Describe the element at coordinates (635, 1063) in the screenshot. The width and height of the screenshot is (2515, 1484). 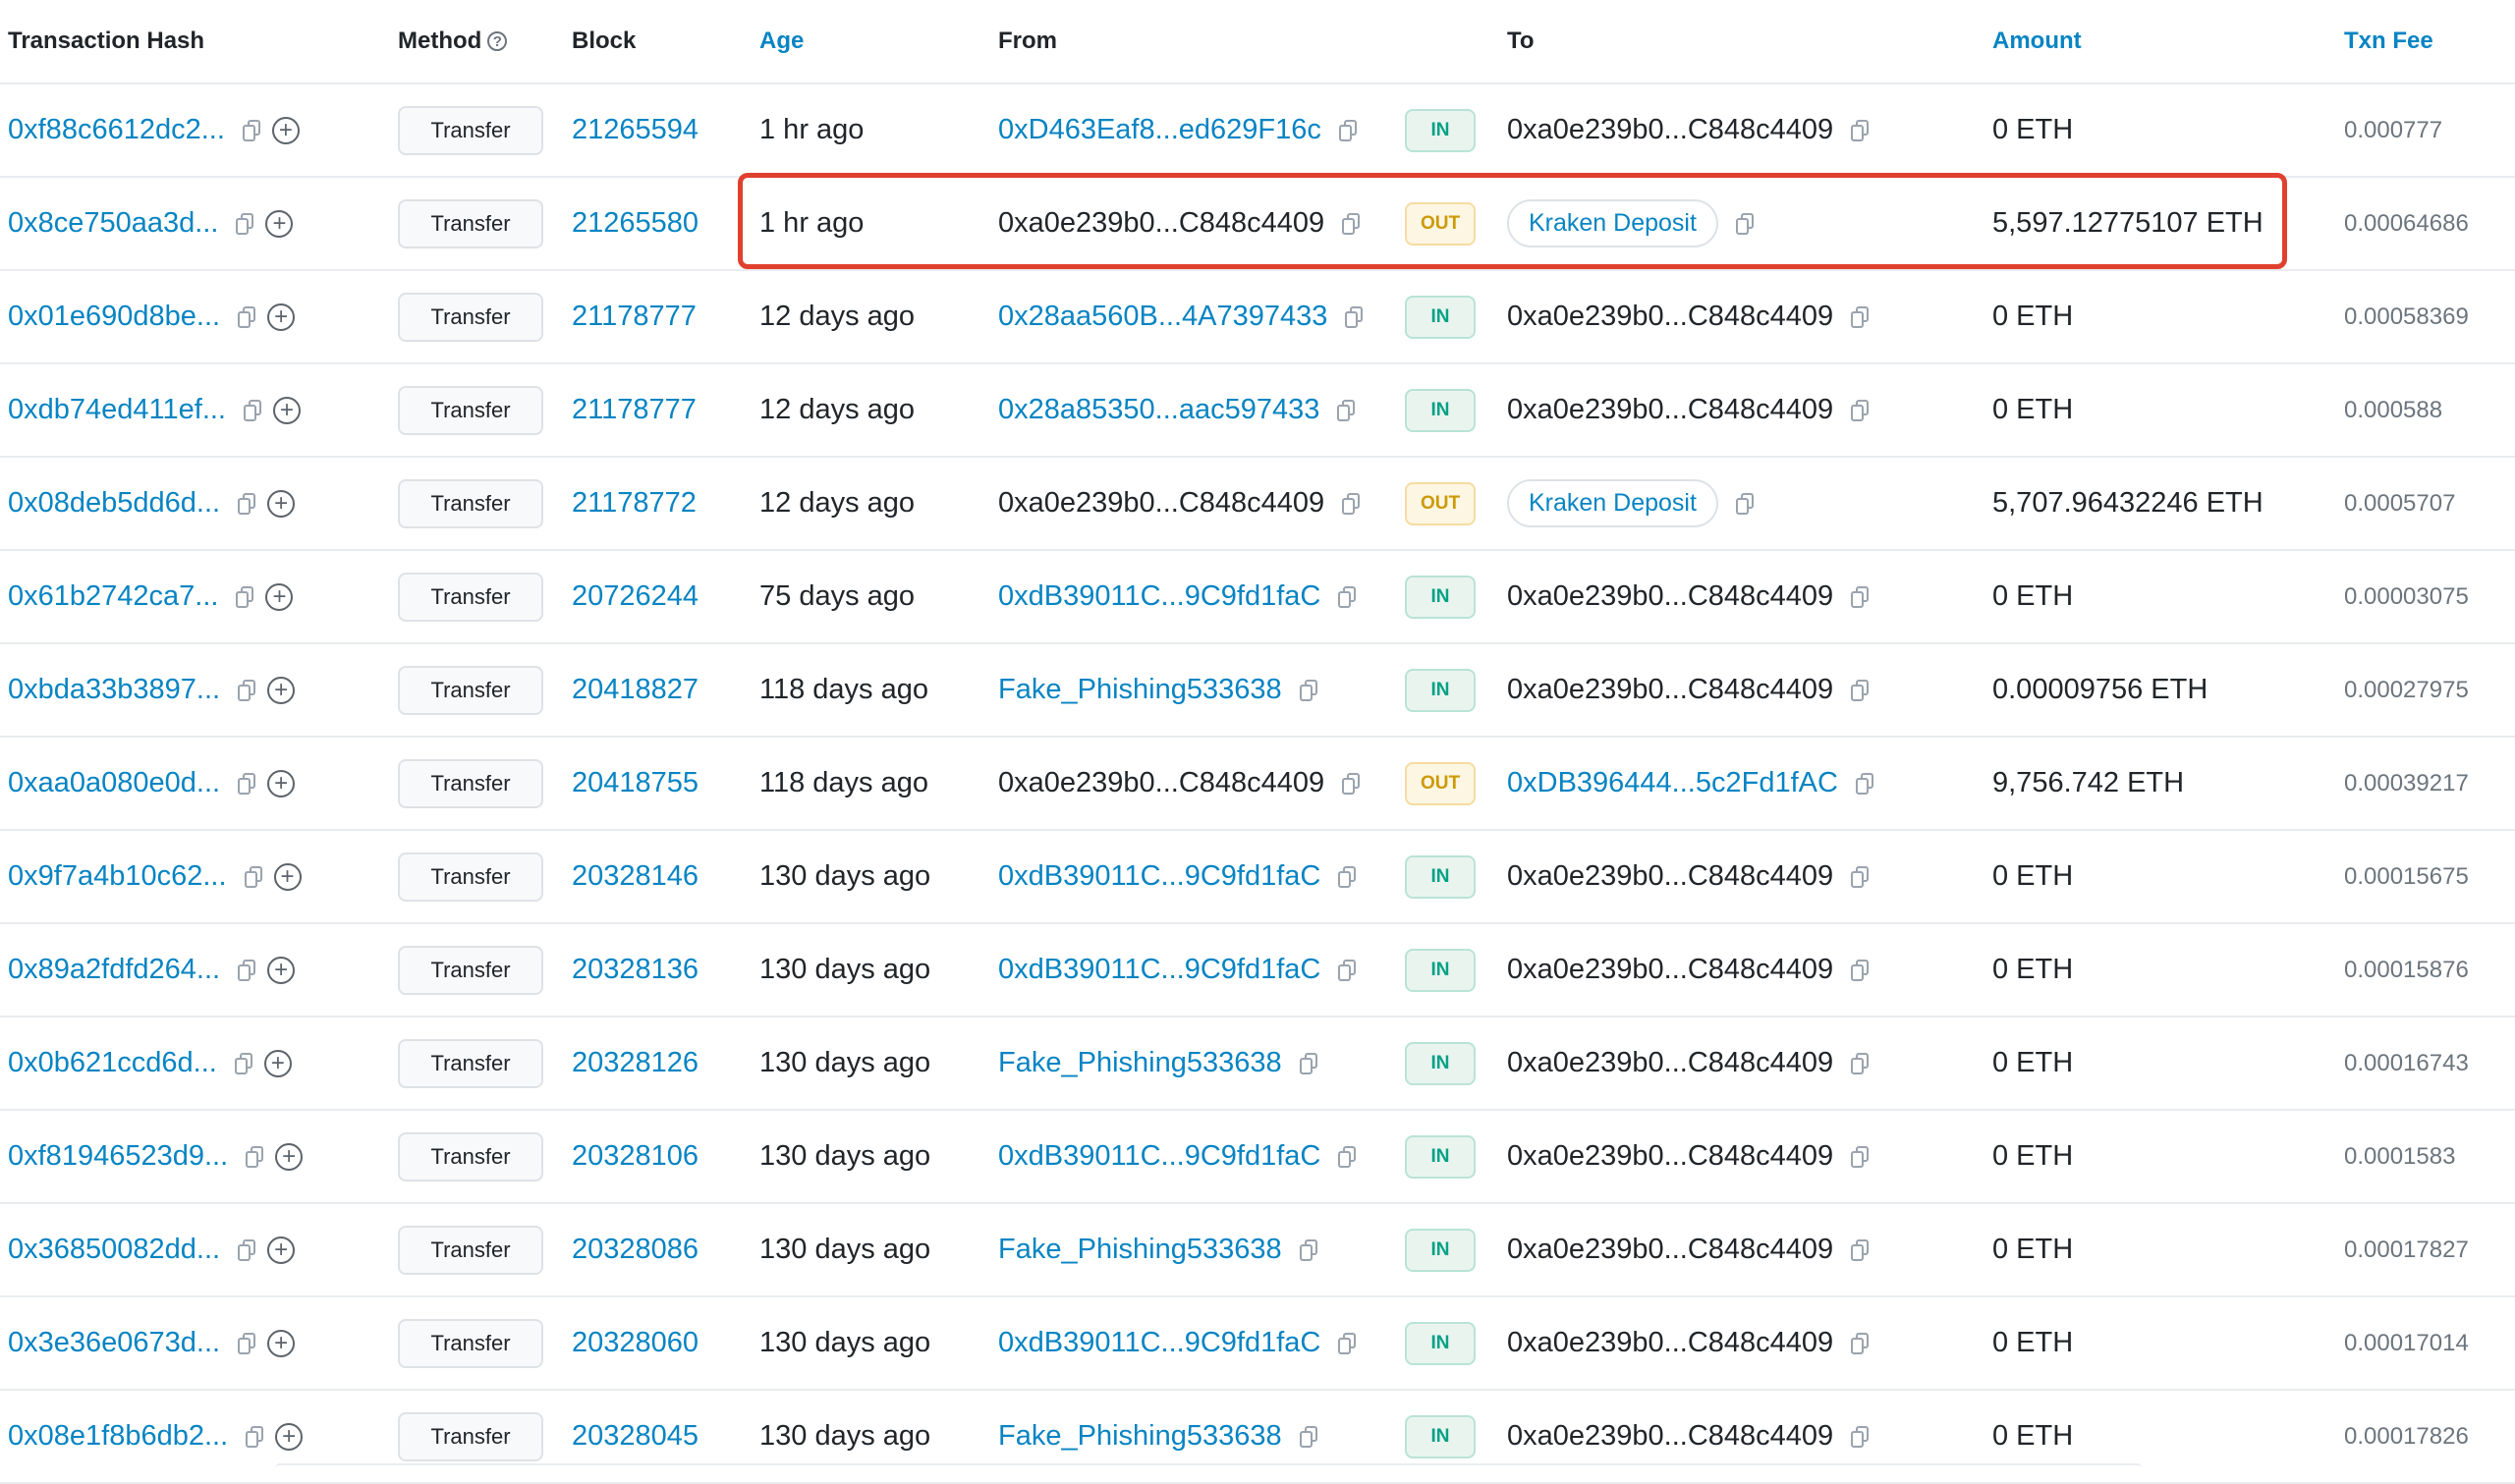
I see `block-link: 20328126` at that location.